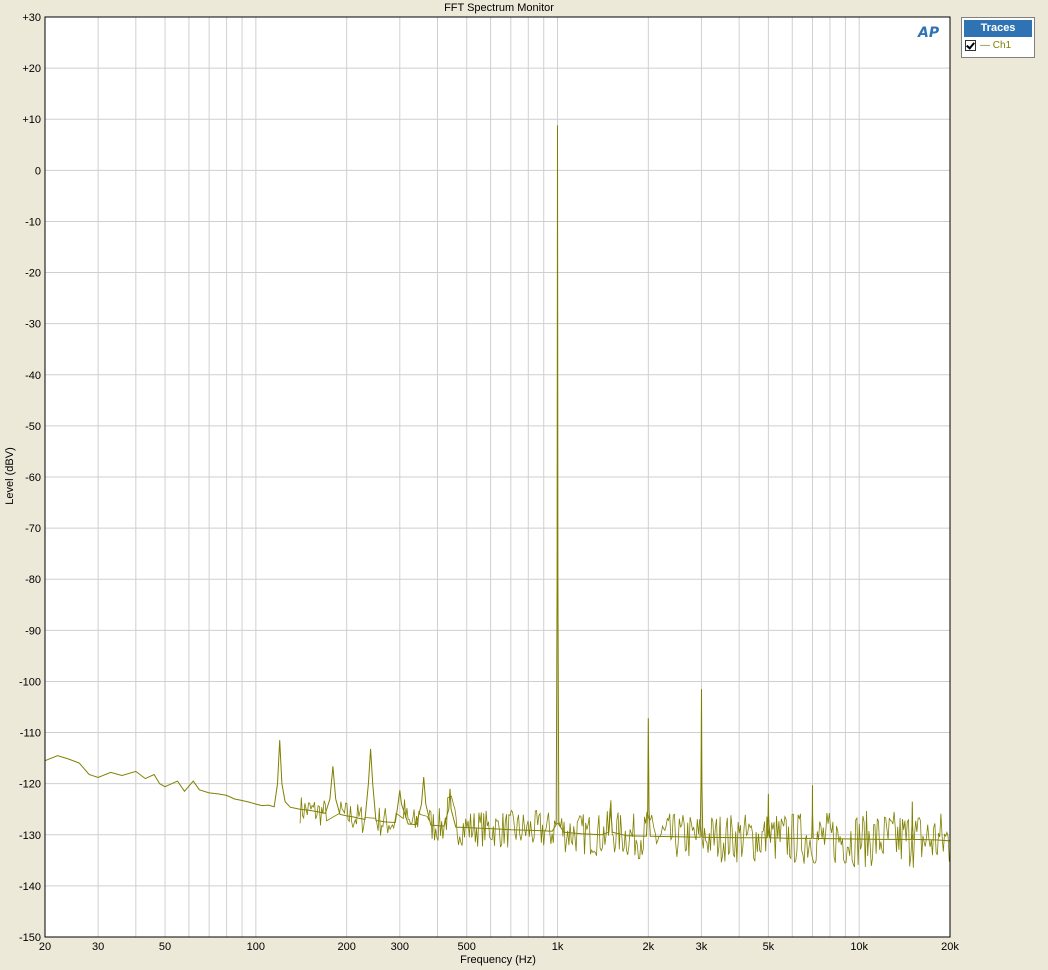 Image resolution: width=1048 pixels, height=970 pixels. Describe the element at coordinates (30, 734) in the screenshot. I see `y-tick-label: -110` at that location.